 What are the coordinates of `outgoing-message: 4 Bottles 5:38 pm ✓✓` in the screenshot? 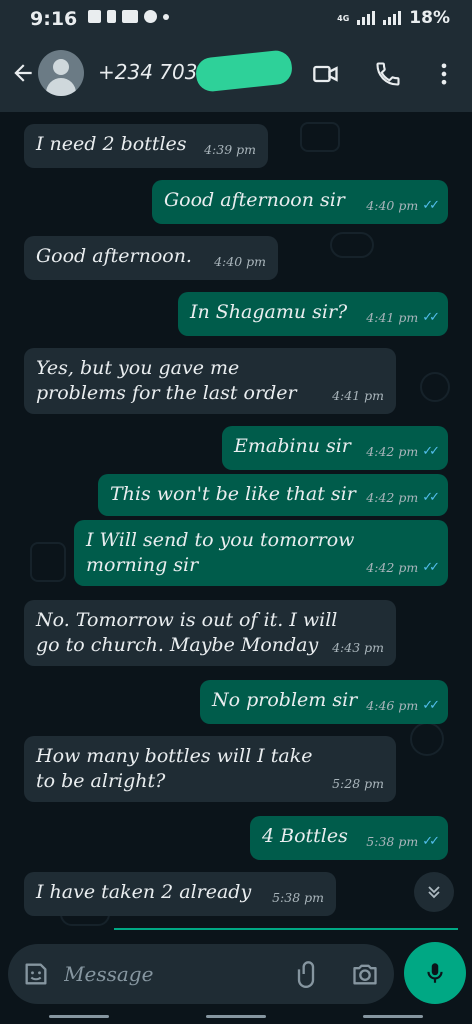 It's located at (349, 838).